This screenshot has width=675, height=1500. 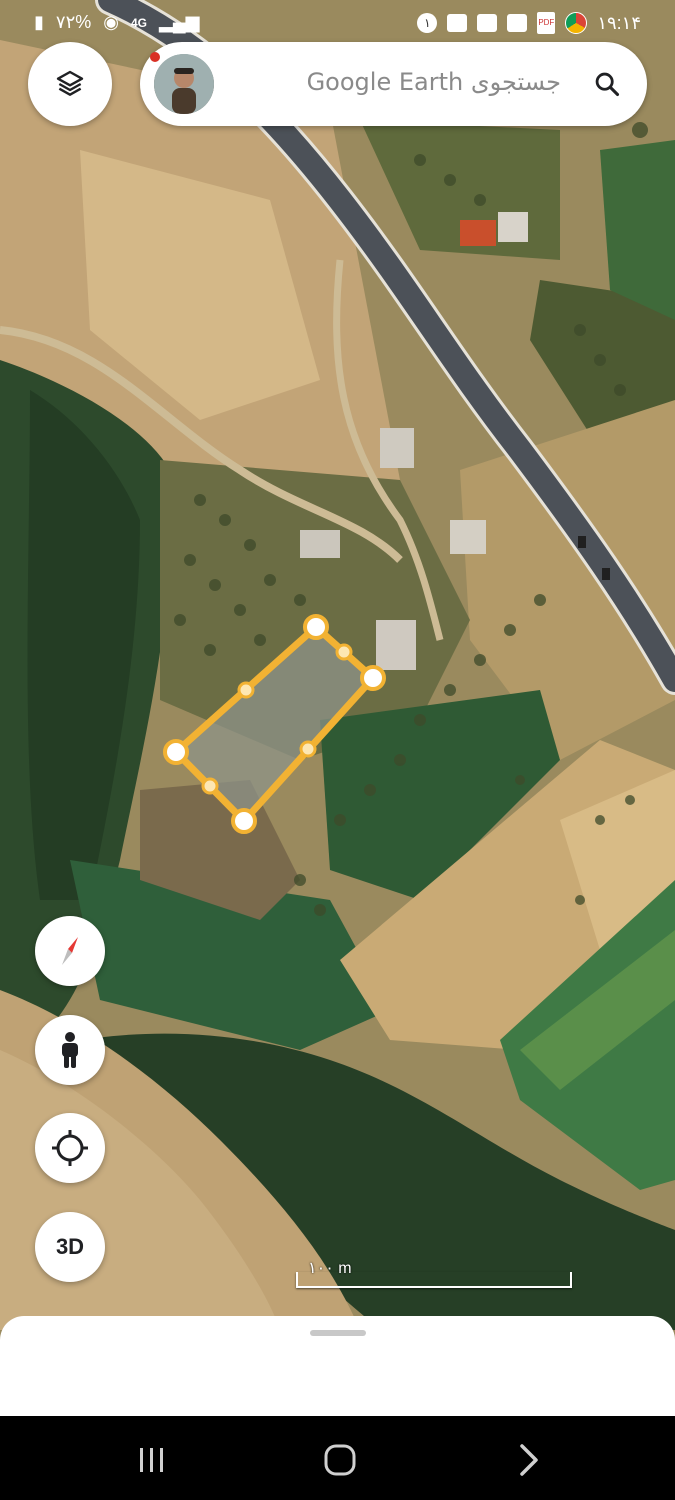 I want to click on search-bar: جستجوی Google Earth, so click(x=393, y=84).